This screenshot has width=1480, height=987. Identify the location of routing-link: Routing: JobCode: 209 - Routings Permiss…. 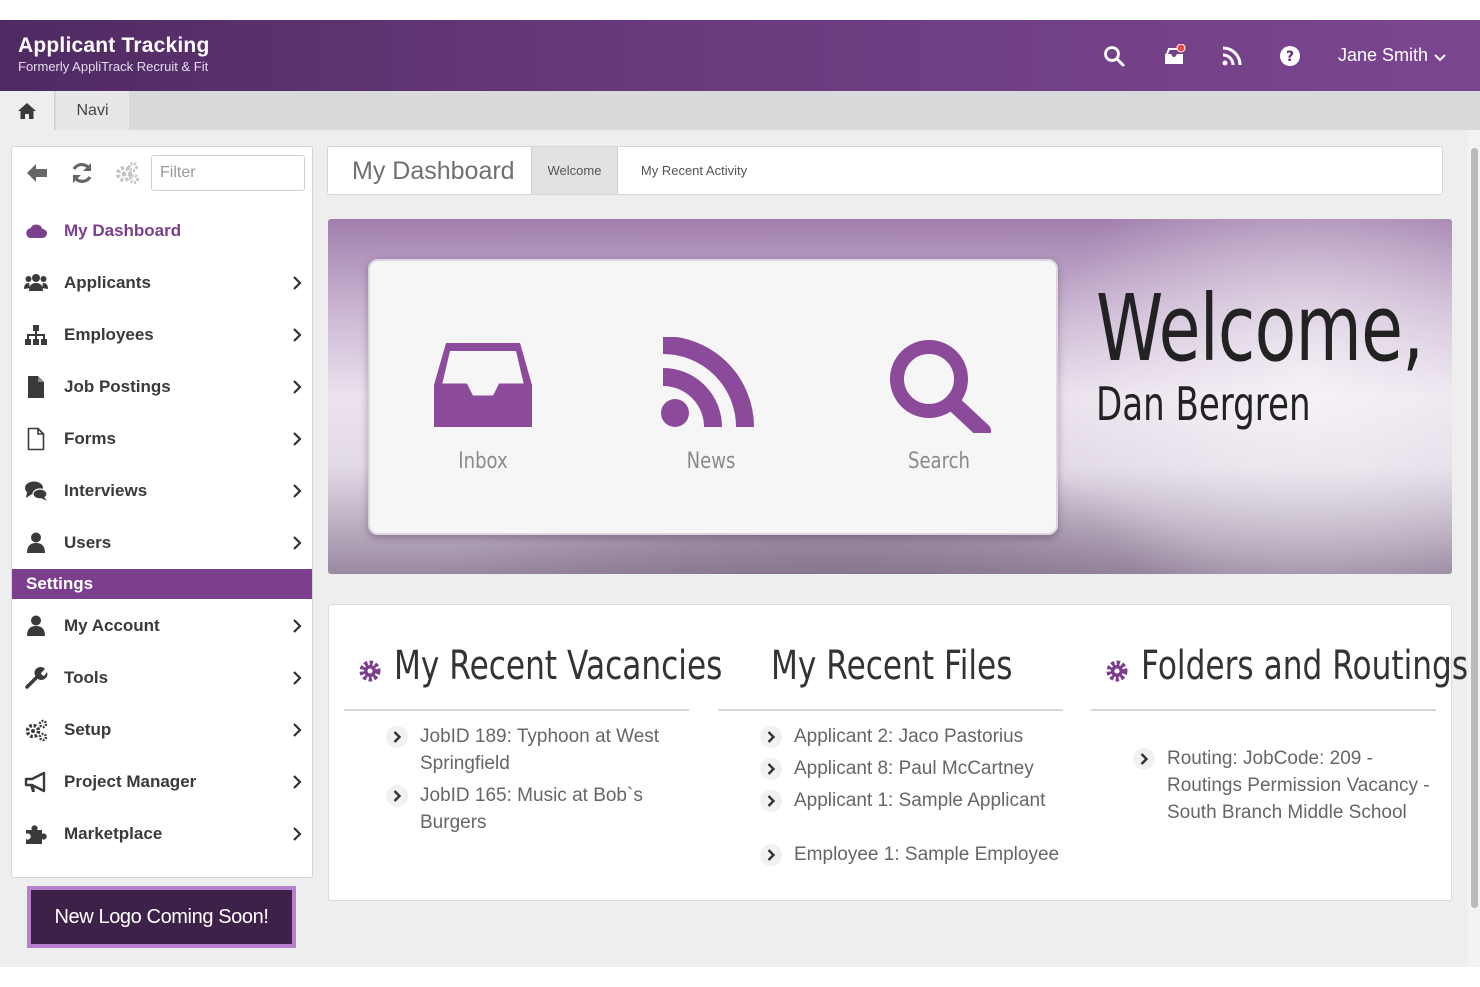
(1298, 785).